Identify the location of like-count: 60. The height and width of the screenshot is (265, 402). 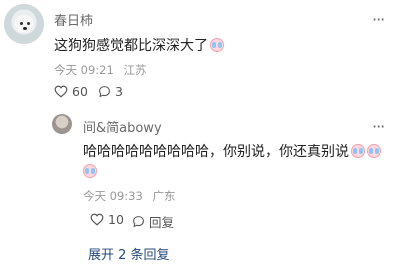
(80, 91).